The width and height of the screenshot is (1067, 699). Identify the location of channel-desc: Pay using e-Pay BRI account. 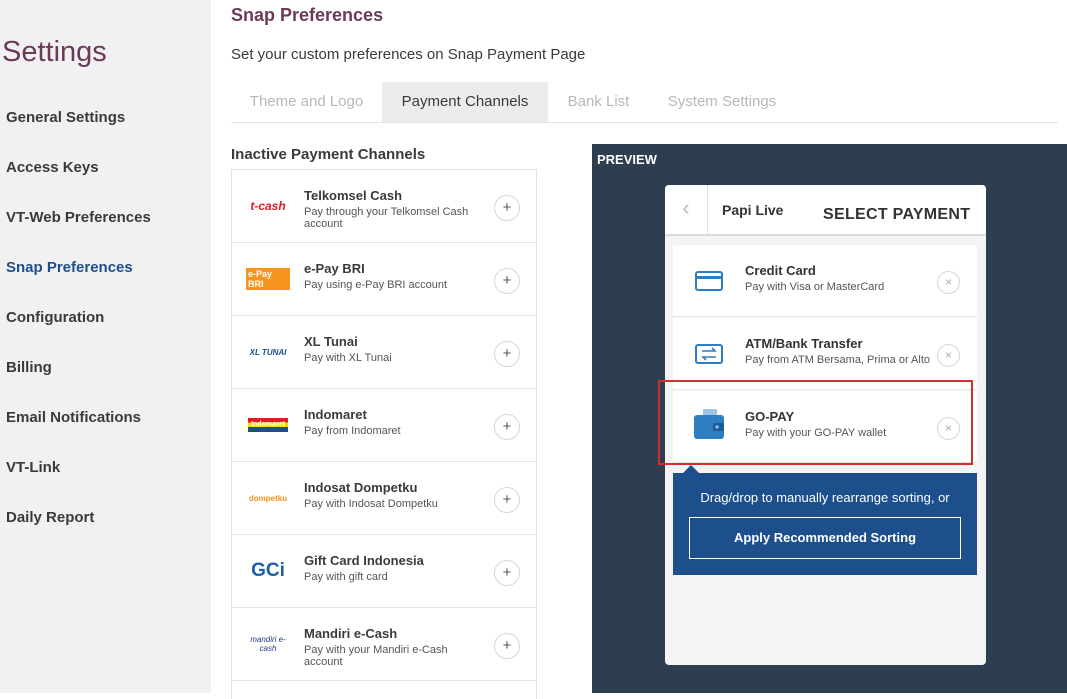
(376, 285).